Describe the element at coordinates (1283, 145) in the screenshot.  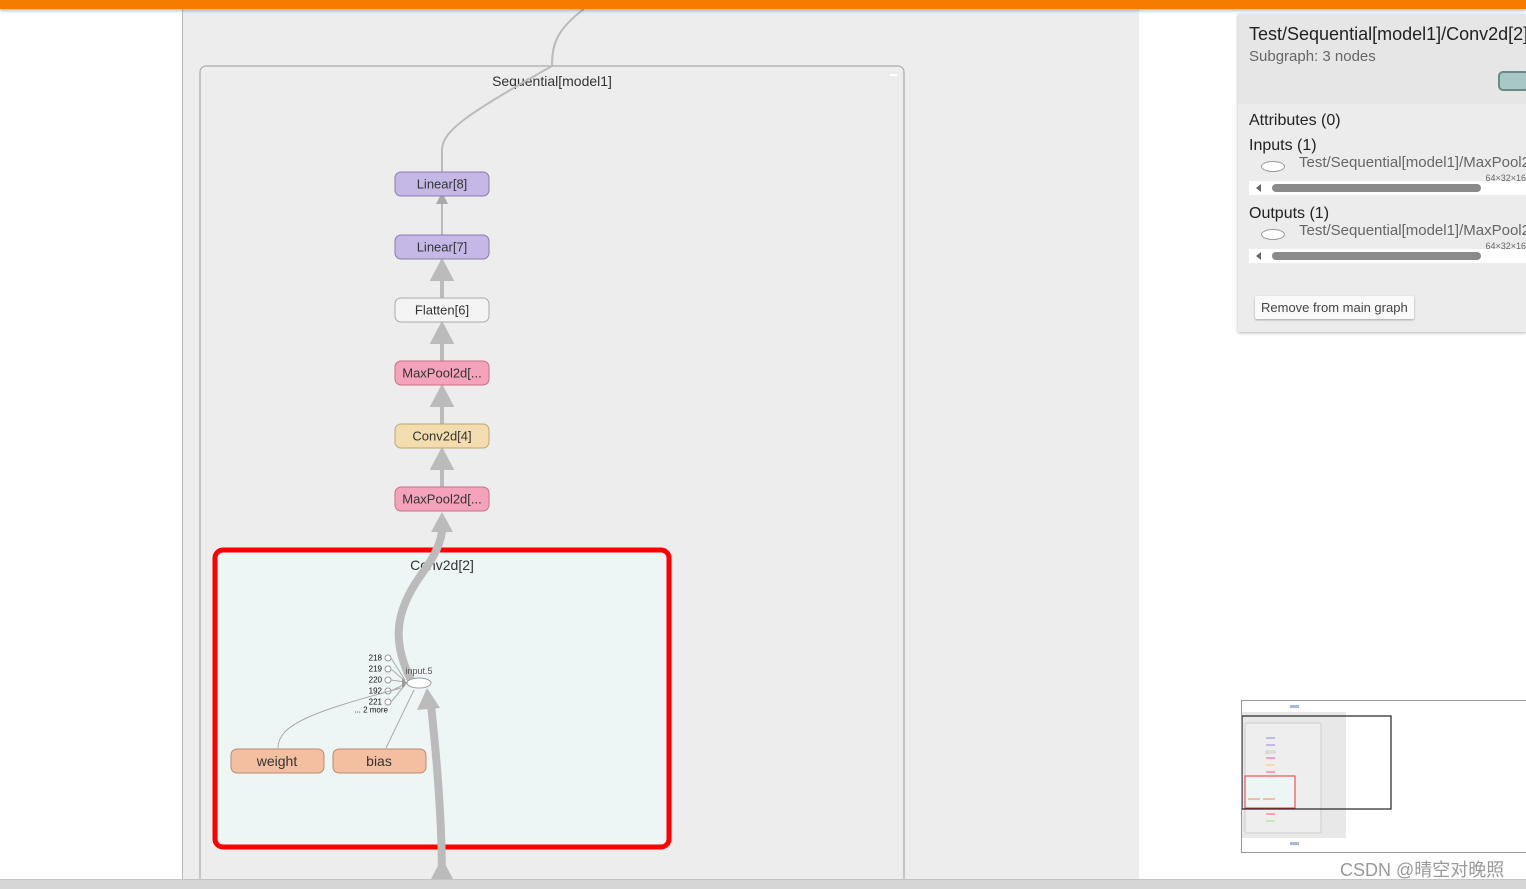
I see `inputs-label: Inputs (1)` at that location.